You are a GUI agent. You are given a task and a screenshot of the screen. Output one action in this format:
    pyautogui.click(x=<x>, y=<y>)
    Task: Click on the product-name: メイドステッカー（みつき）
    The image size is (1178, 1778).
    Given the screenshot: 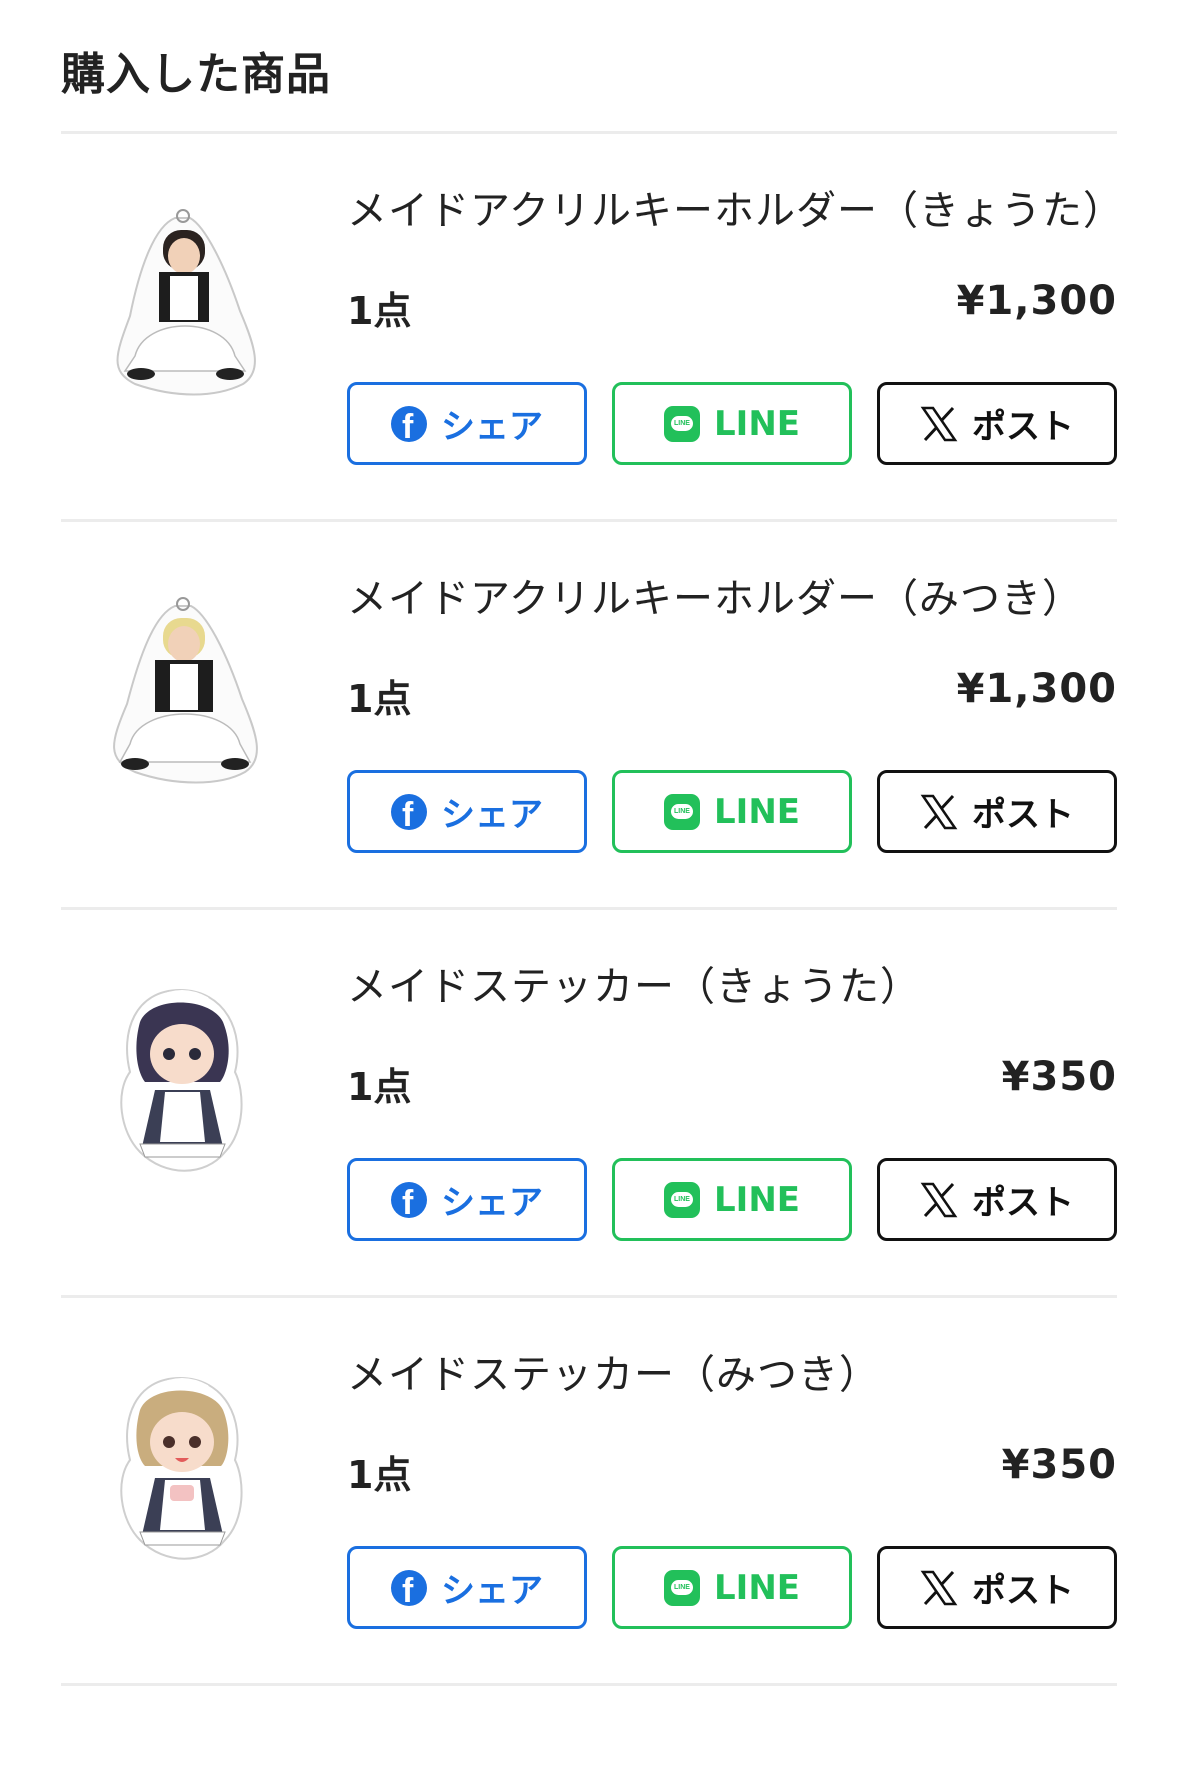 What is the action you would take?
    pyautogui.click(x=613, y=1371)
    